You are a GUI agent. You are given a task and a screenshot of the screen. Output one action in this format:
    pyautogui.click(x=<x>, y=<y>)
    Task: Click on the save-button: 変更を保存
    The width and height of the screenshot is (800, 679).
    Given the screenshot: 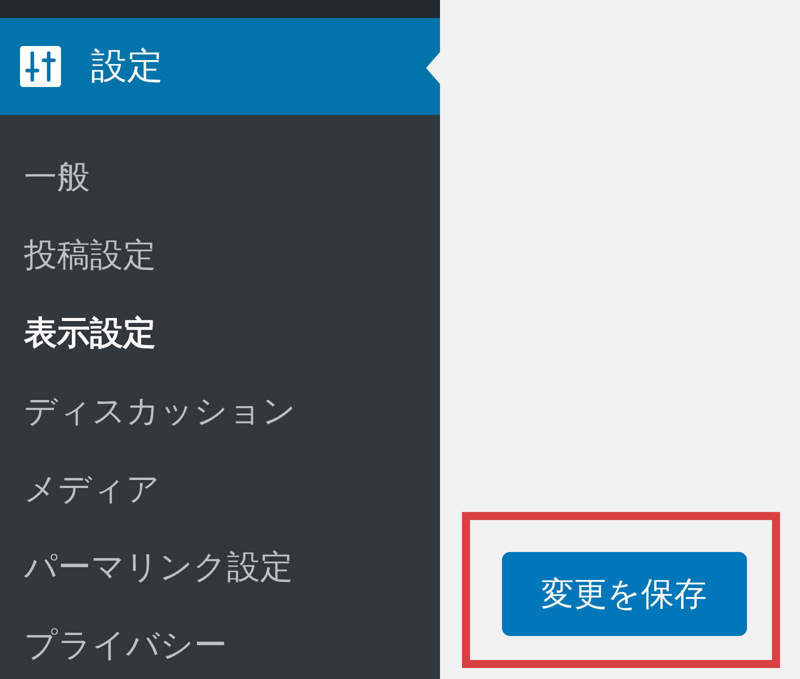 What is the action you would take?
    pyautogui.click(x=624, y=594)
    